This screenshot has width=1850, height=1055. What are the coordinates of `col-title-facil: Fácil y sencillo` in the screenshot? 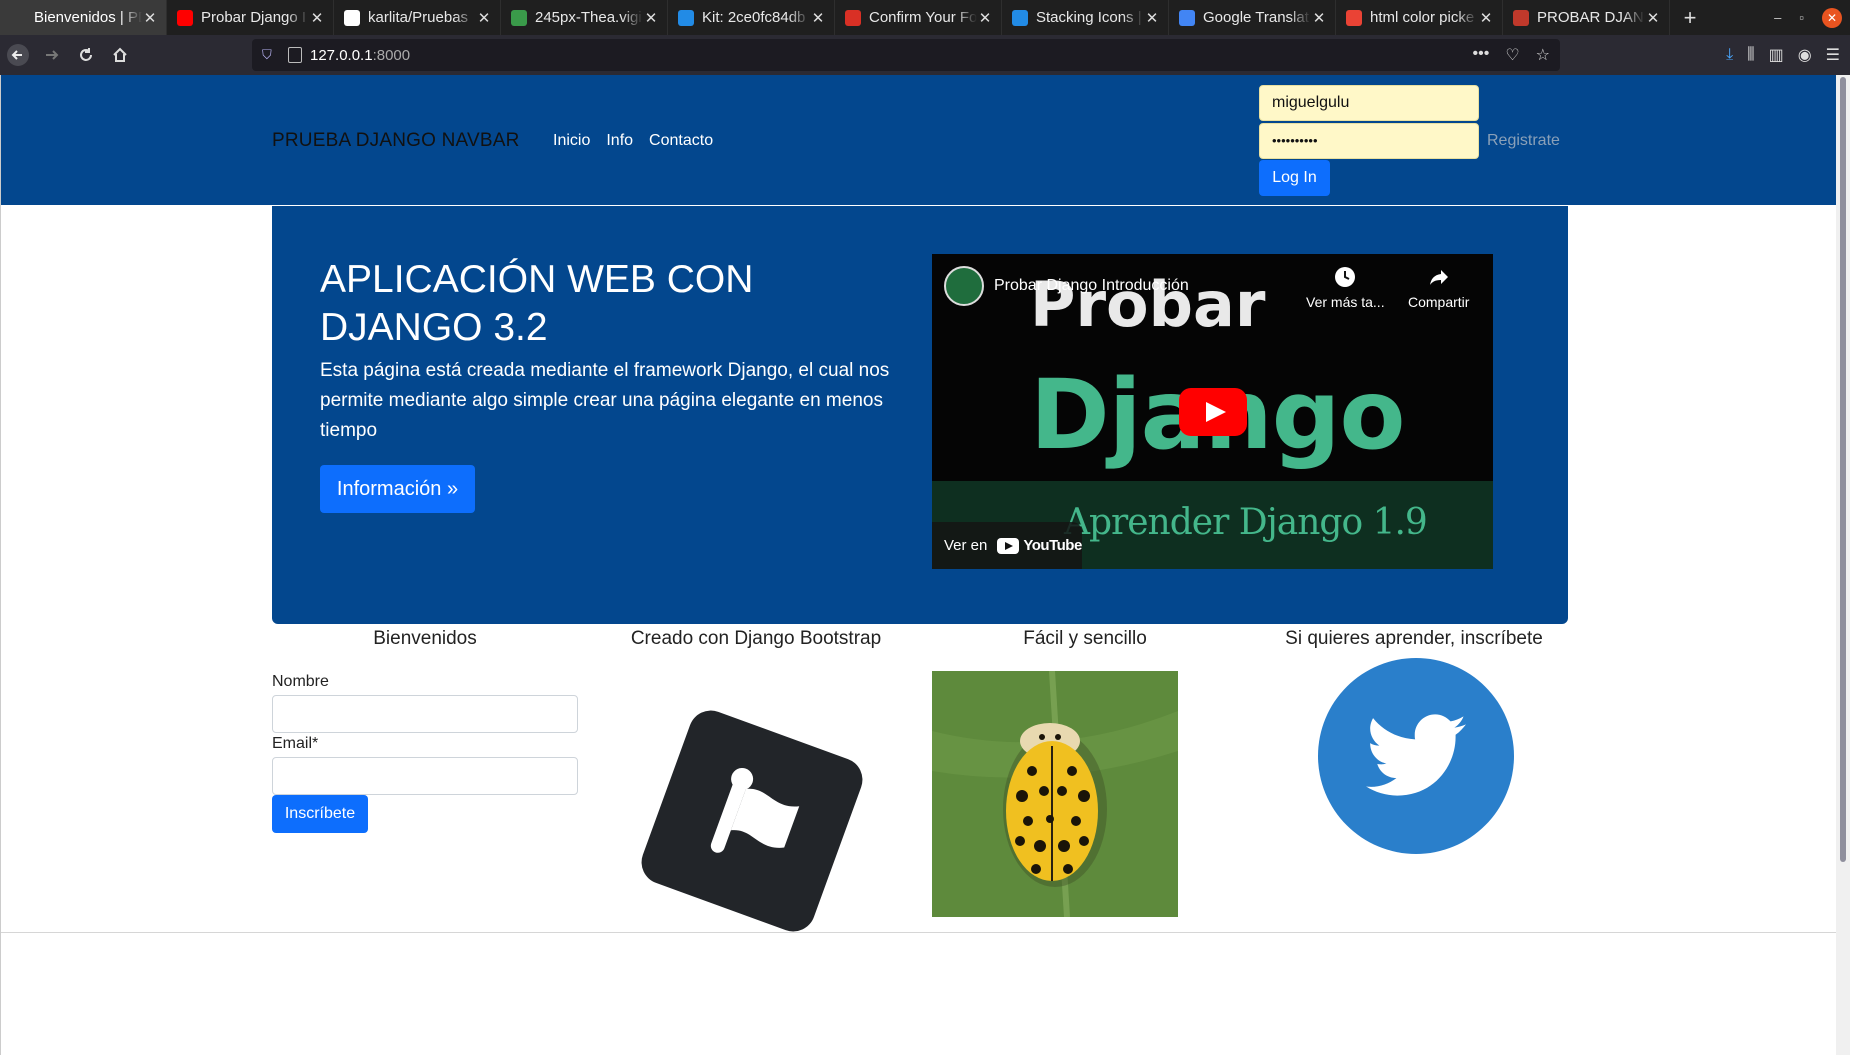 It's located at (1085, 638).